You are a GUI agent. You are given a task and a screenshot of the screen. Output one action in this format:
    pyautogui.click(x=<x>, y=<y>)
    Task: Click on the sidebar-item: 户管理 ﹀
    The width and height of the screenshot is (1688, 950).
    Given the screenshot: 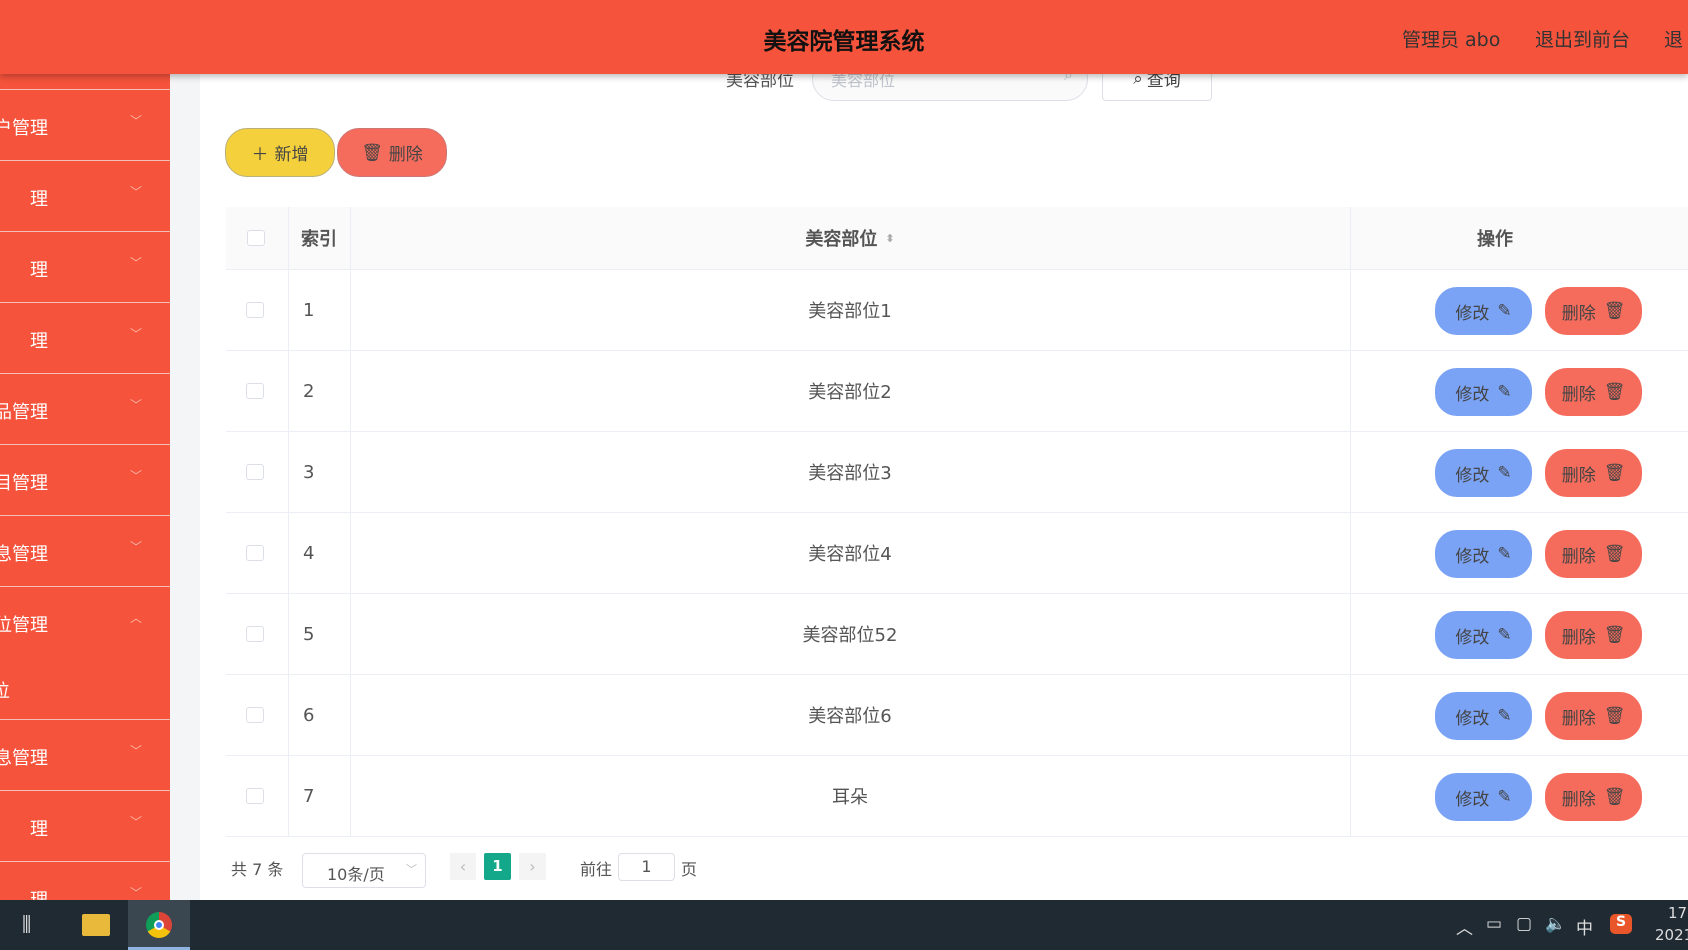 What is the action you would take?
    pyautogui.click(x=85, y=124)
    